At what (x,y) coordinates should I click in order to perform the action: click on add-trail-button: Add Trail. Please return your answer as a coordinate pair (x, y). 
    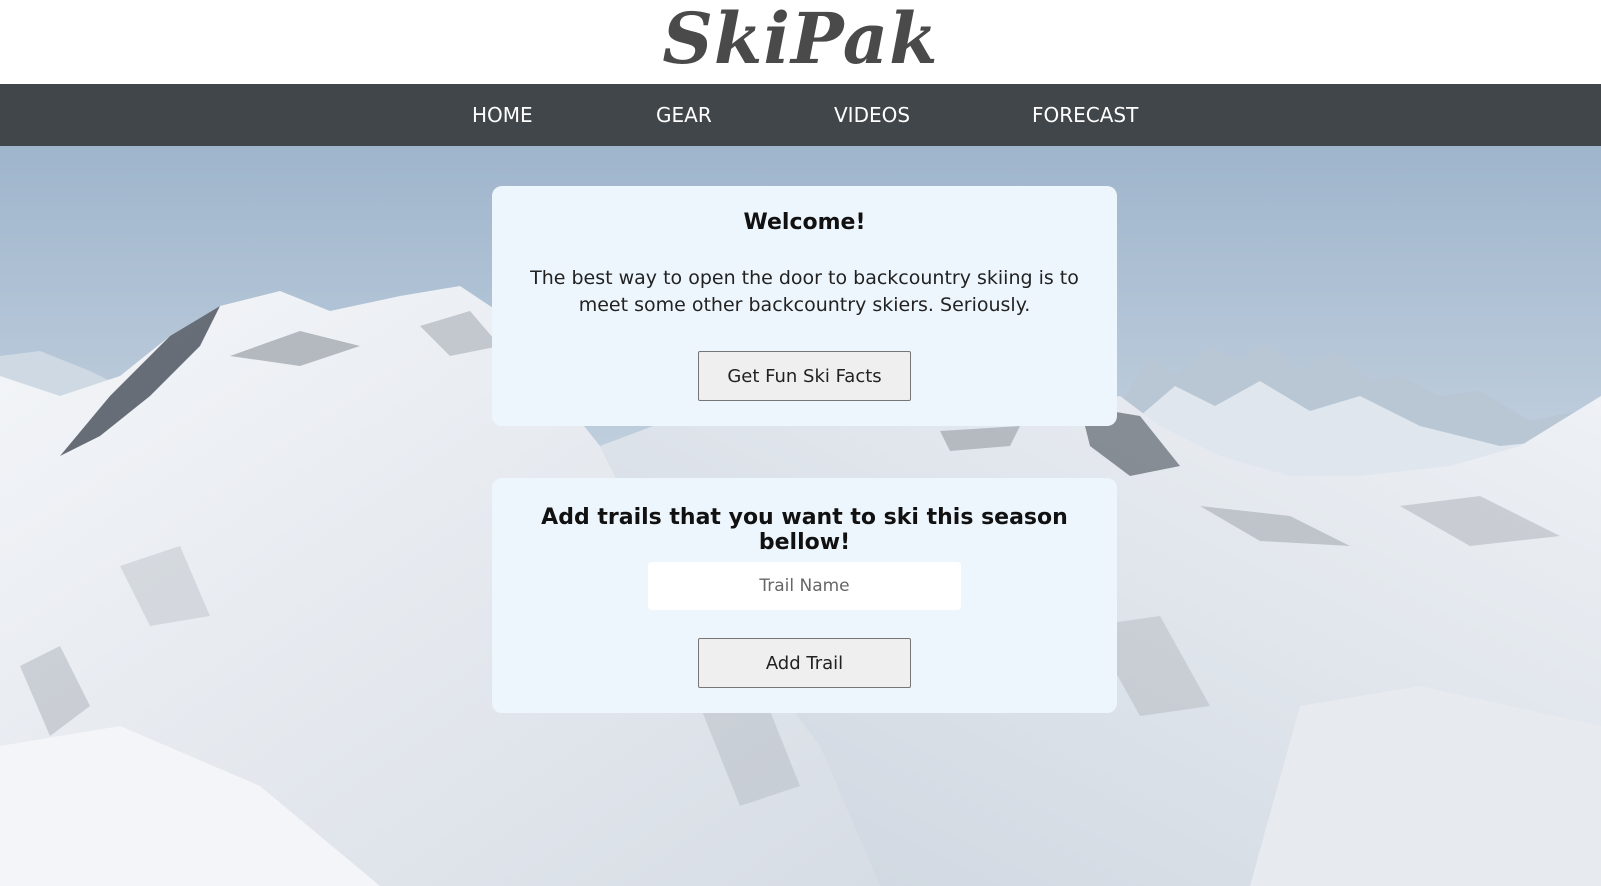
    Looking at the image, I should click on (804, 663).